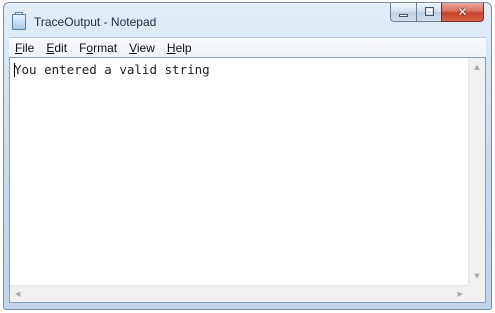 This screenshot has height=313, width=495. Describe the element at coordinates (239, 69) in the screenshot. I see `editor-content: You entered a valid string` at that location.